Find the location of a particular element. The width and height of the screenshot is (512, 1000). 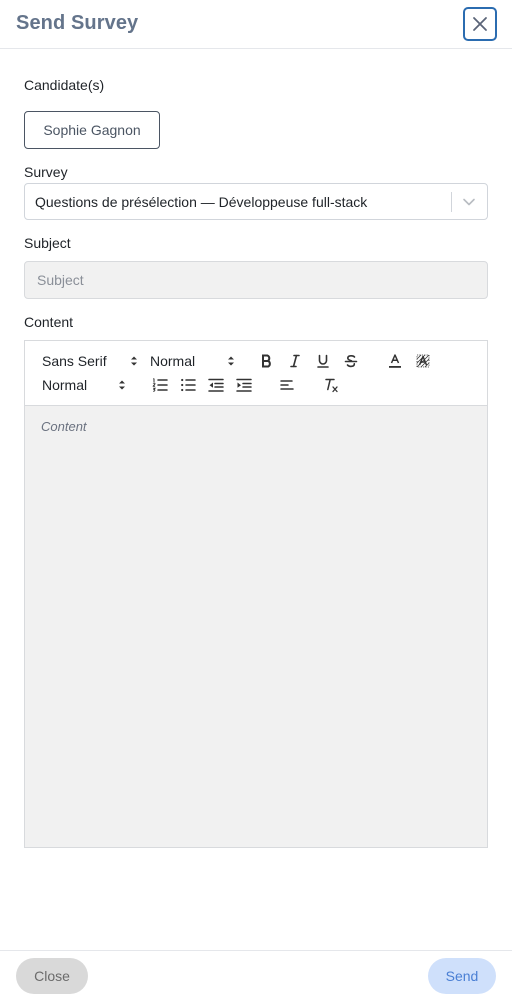

chevron-down-icon is located at coordinates (469, 202).